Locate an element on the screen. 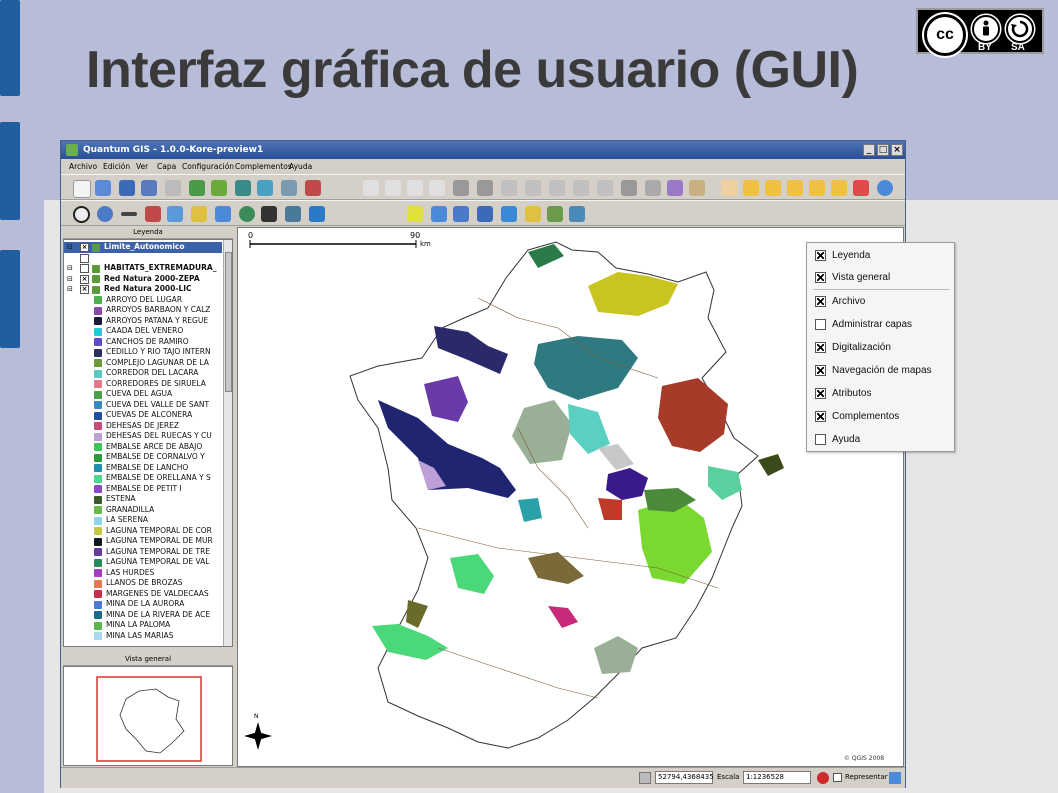  split-feature-icon is located at coordinates (485, 188).